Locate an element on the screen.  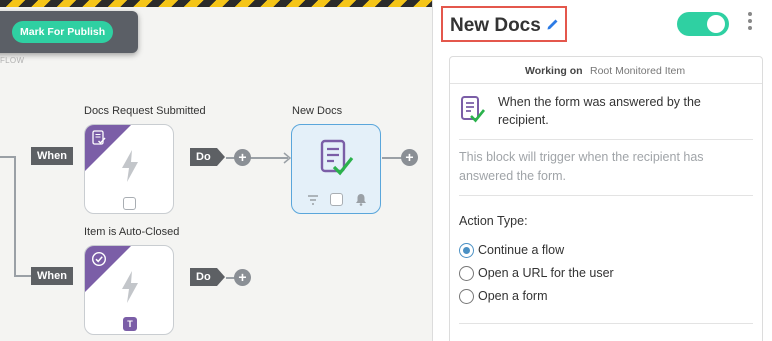
working-on-value: Root Monitored Item is located at coordinates (637, 71).